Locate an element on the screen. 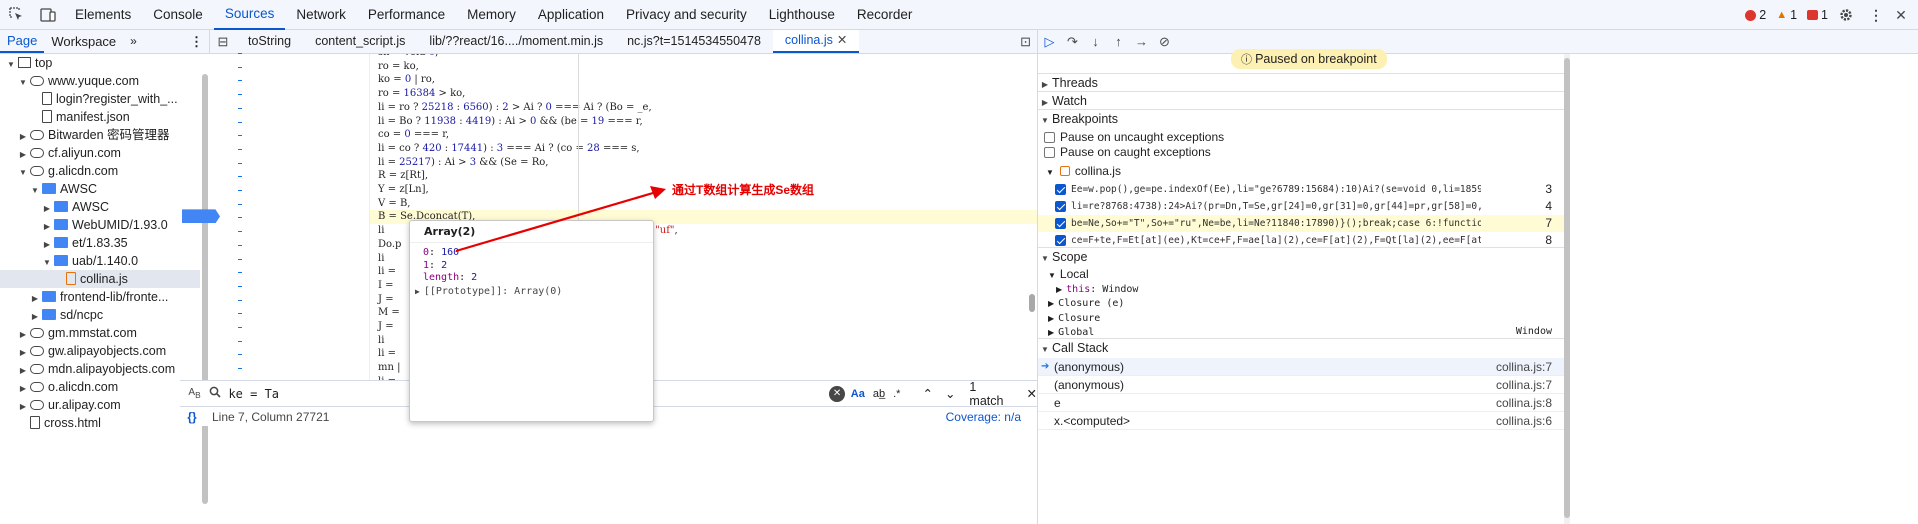 Image resolution: width=1918 pixels, height=524 pixels. pause-uncaught-checkbox: Pause on uncaught exceptions is located at coordinates (1302, 137).